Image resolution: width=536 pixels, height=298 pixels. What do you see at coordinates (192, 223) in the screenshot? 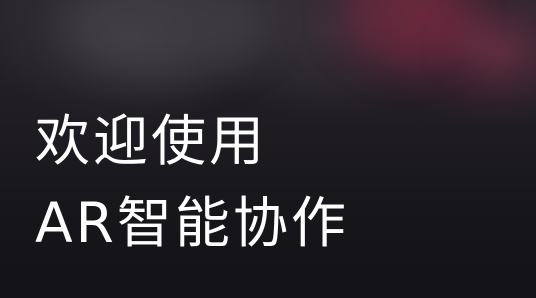
I see `welcome-title-line2: AR智能协作` at bounding box center [192, 223].